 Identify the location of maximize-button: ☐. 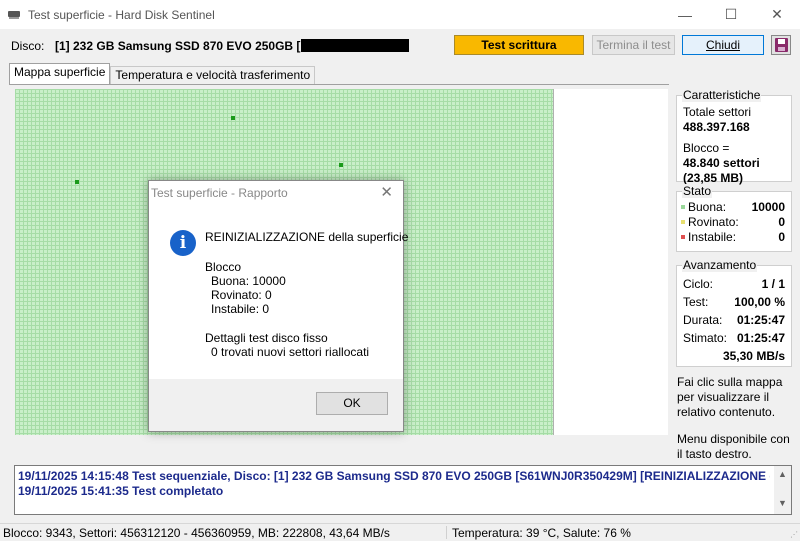
(731, 14).